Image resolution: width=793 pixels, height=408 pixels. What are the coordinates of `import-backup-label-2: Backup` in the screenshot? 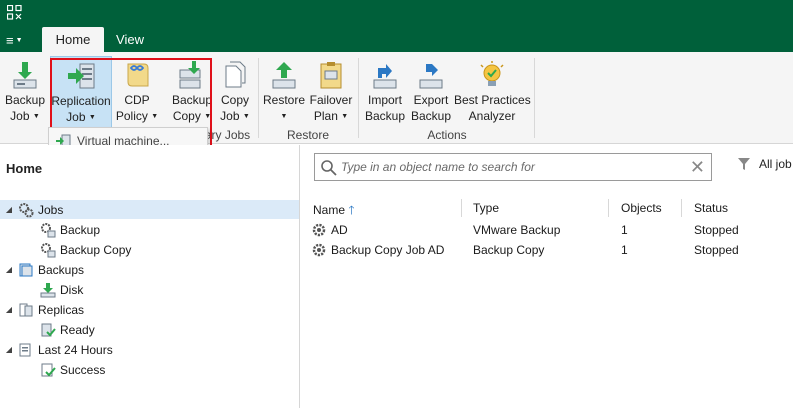 It's located at (385, 116).